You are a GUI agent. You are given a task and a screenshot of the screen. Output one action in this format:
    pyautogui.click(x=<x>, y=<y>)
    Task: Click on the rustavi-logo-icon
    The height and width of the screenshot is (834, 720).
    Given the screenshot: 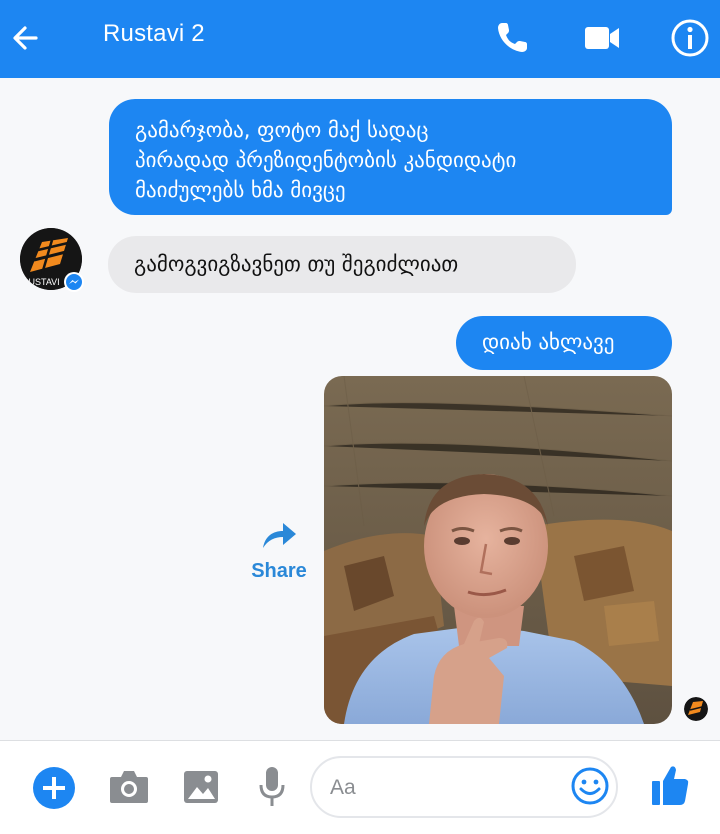 What is the action you would take?
    pyautogui.click(x=696, y=709)
    